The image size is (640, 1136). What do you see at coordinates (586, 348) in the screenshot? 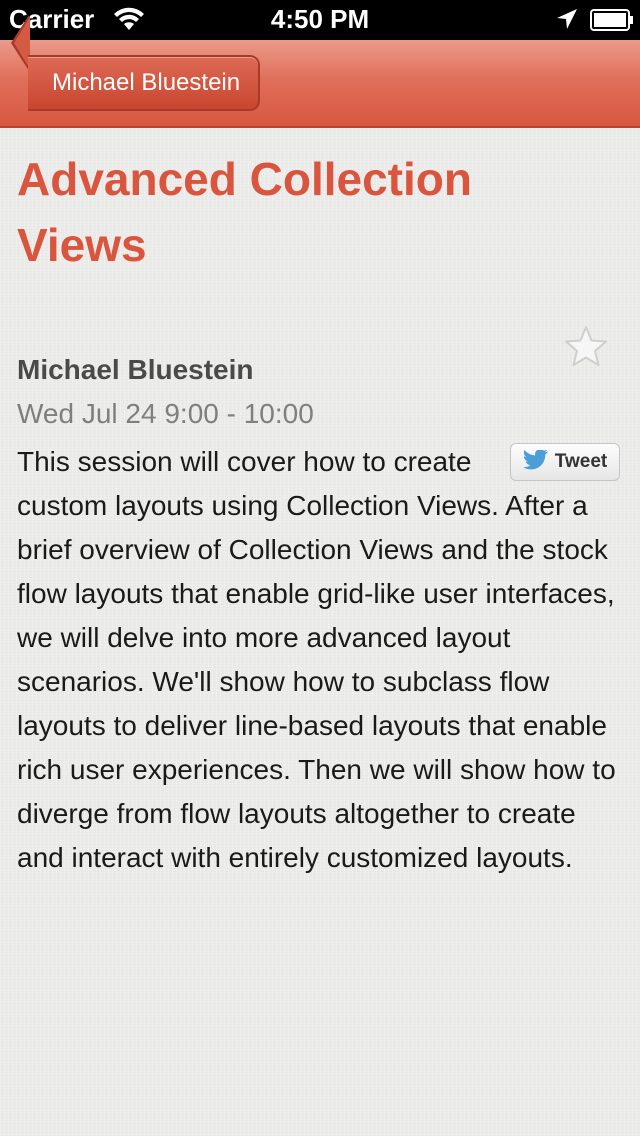
I see `star-outline-icon` at bounding box center [586, 348].